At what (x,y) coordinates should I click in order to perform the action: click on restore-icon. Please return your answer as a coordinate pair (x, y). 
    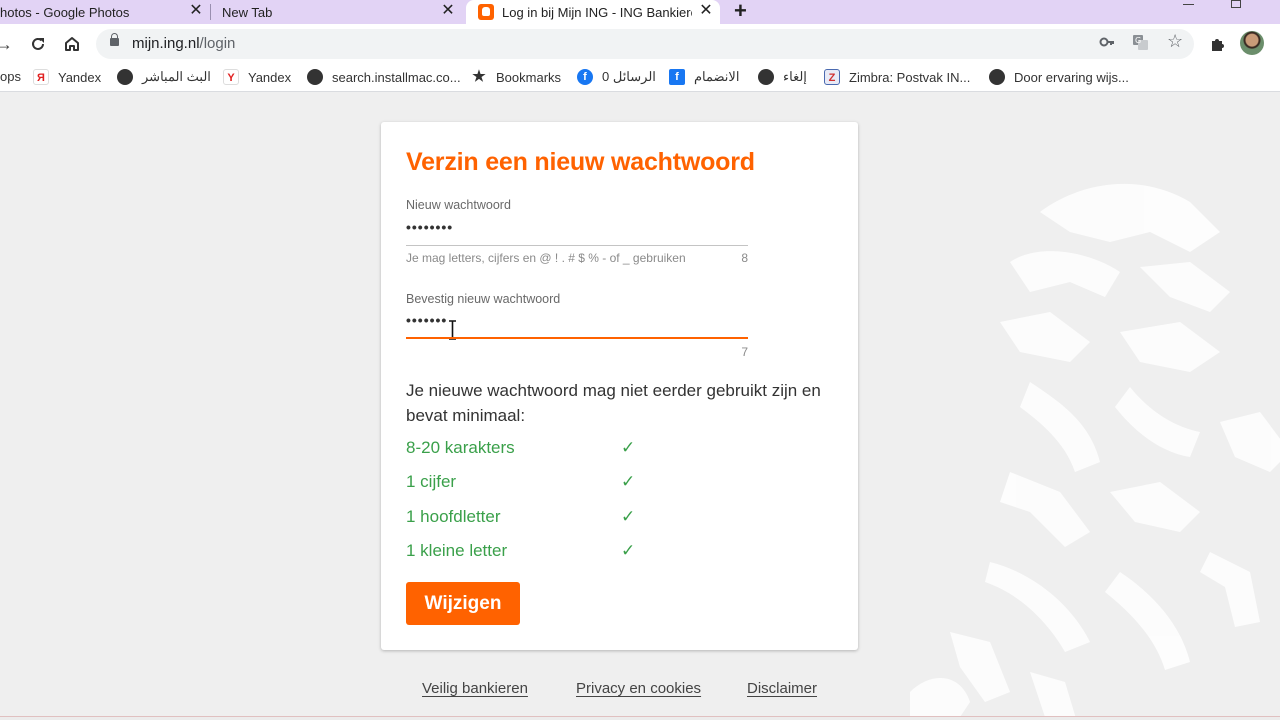
    Looking at the image, I should click on (1236, 4).